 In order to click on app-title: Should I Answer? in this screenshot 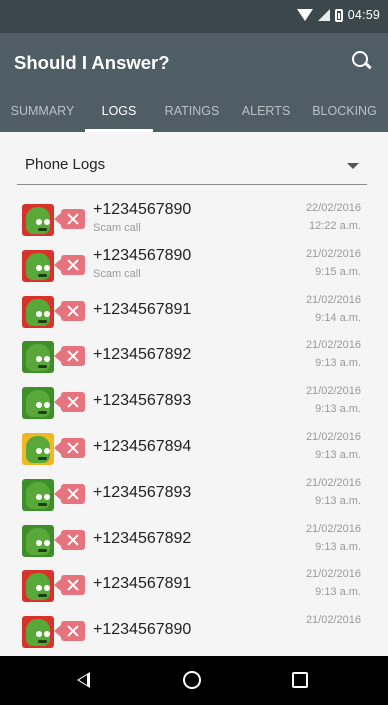, I will do `click(92, 62)`.